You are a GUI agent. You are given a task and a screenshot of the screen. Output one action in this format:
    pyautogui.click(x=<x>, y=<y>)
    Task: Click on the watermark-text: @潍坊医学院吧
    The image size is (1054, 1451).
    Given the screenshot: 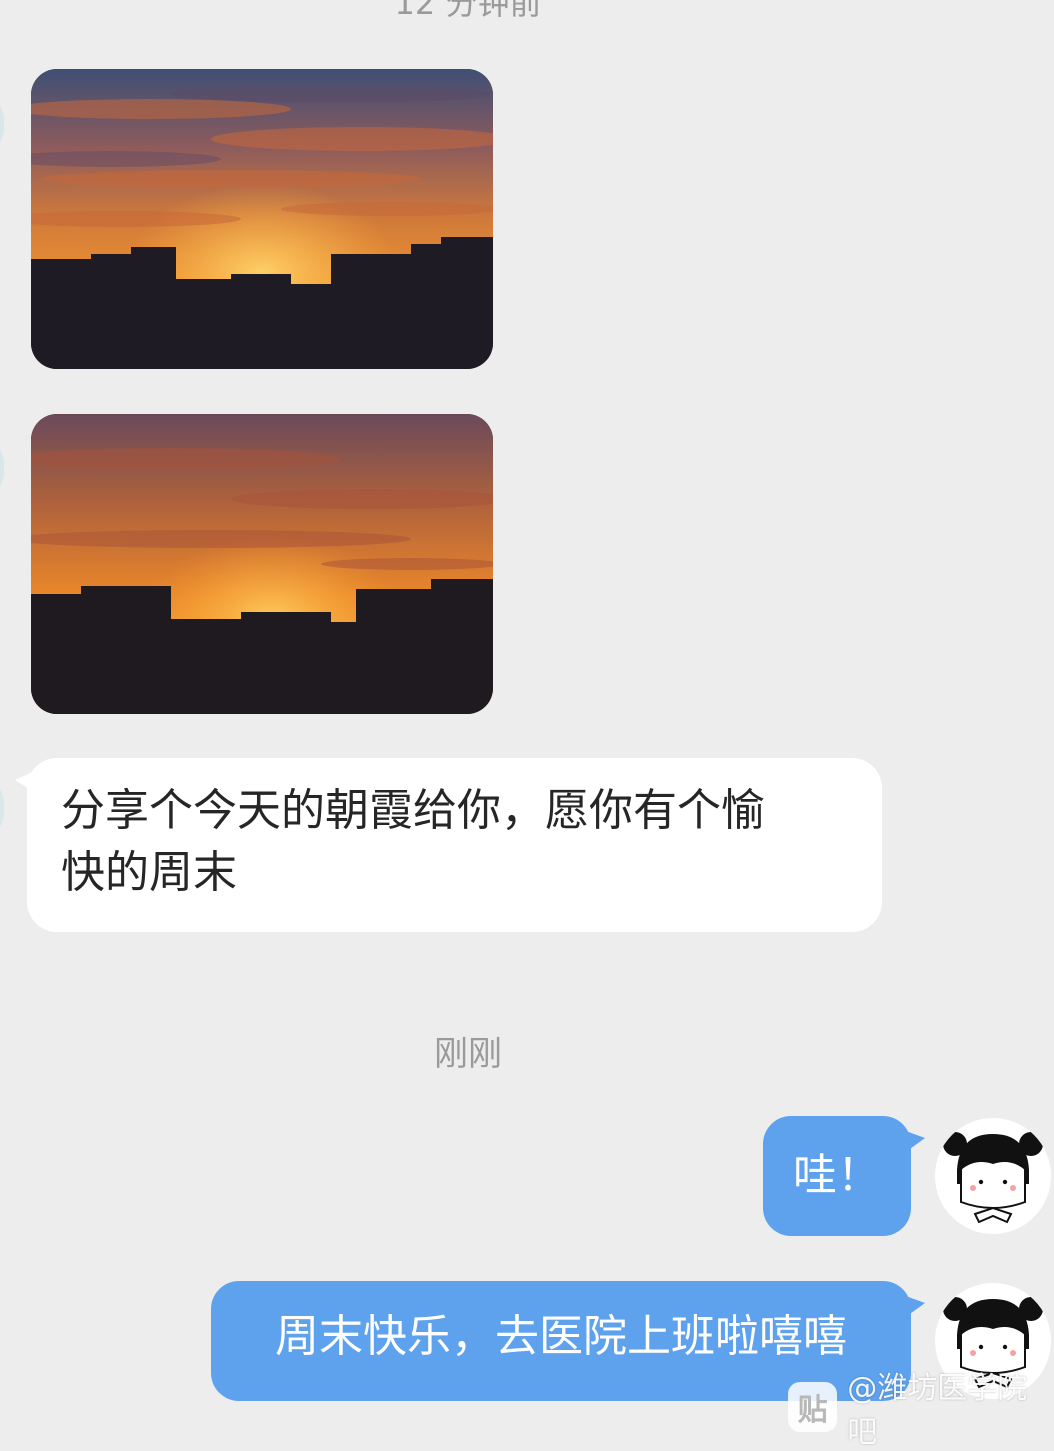 What is the action you would take?
    pyautogui.click(x=937, y=1410)
    